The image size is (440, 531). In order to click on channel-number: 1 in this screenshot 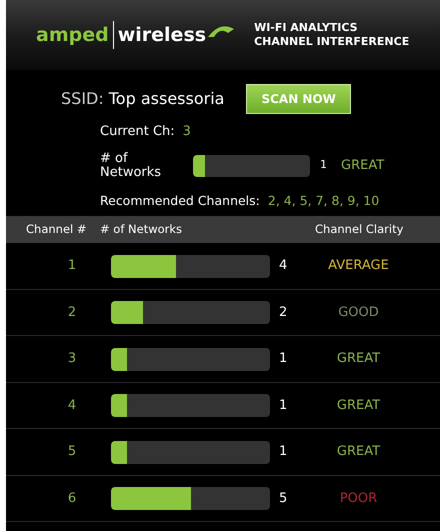, I will do `click(72, 266)`.